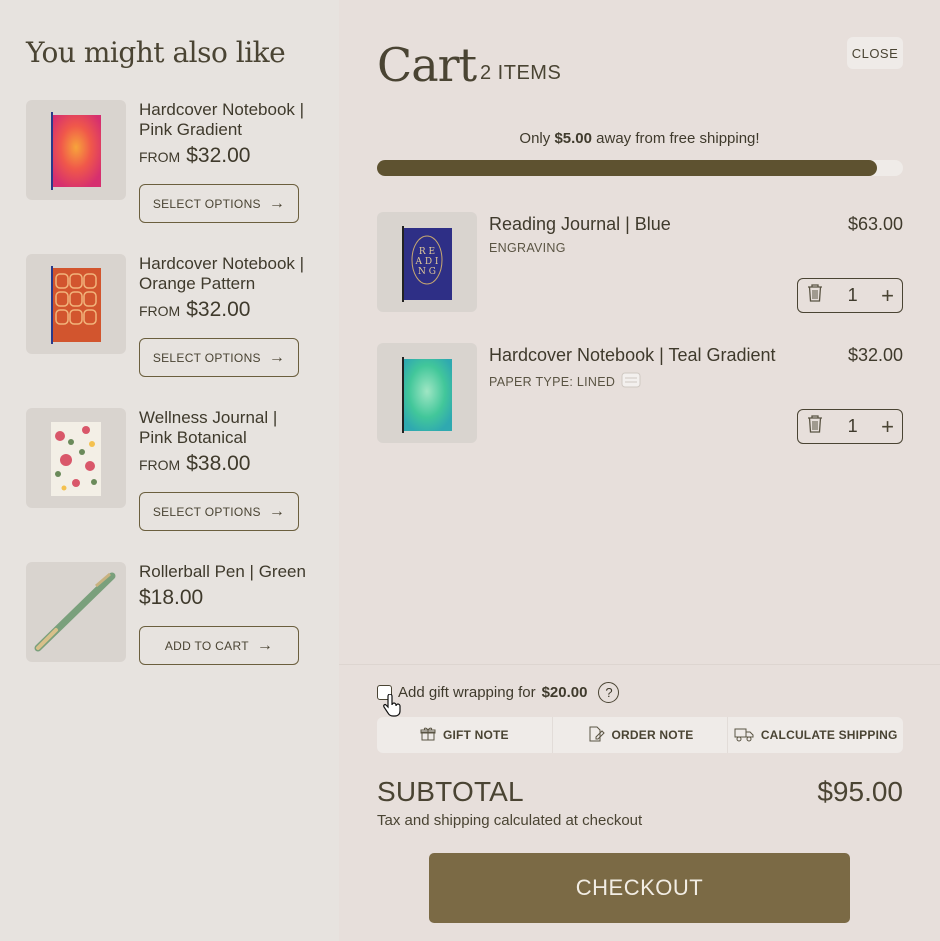 The height and width of the screenshot is (941, 940). Describe the element at coordinates (156, 52) in the screenshot. I see `recommendations-title: You might also like` at that location.